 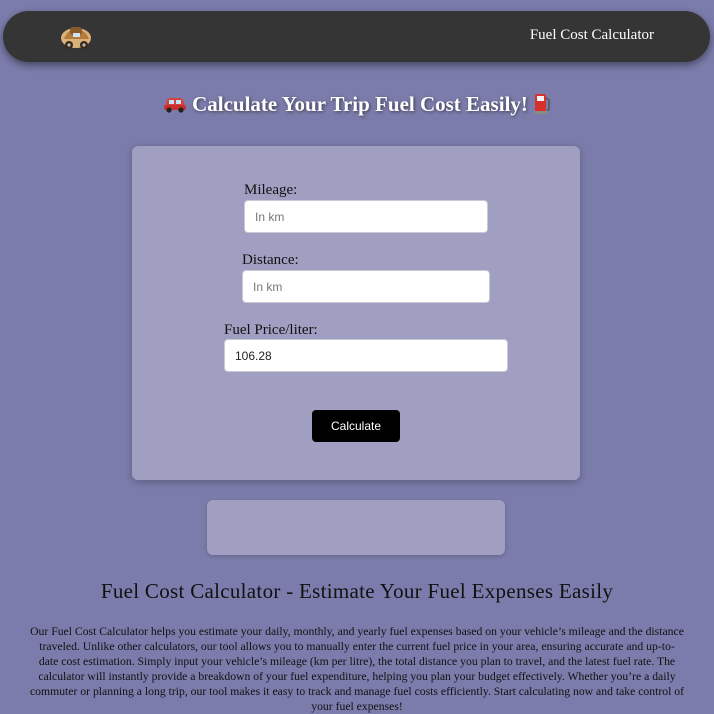 I want to click on navbar: Fuel Cost Calculator, so click(x=356, y=36).